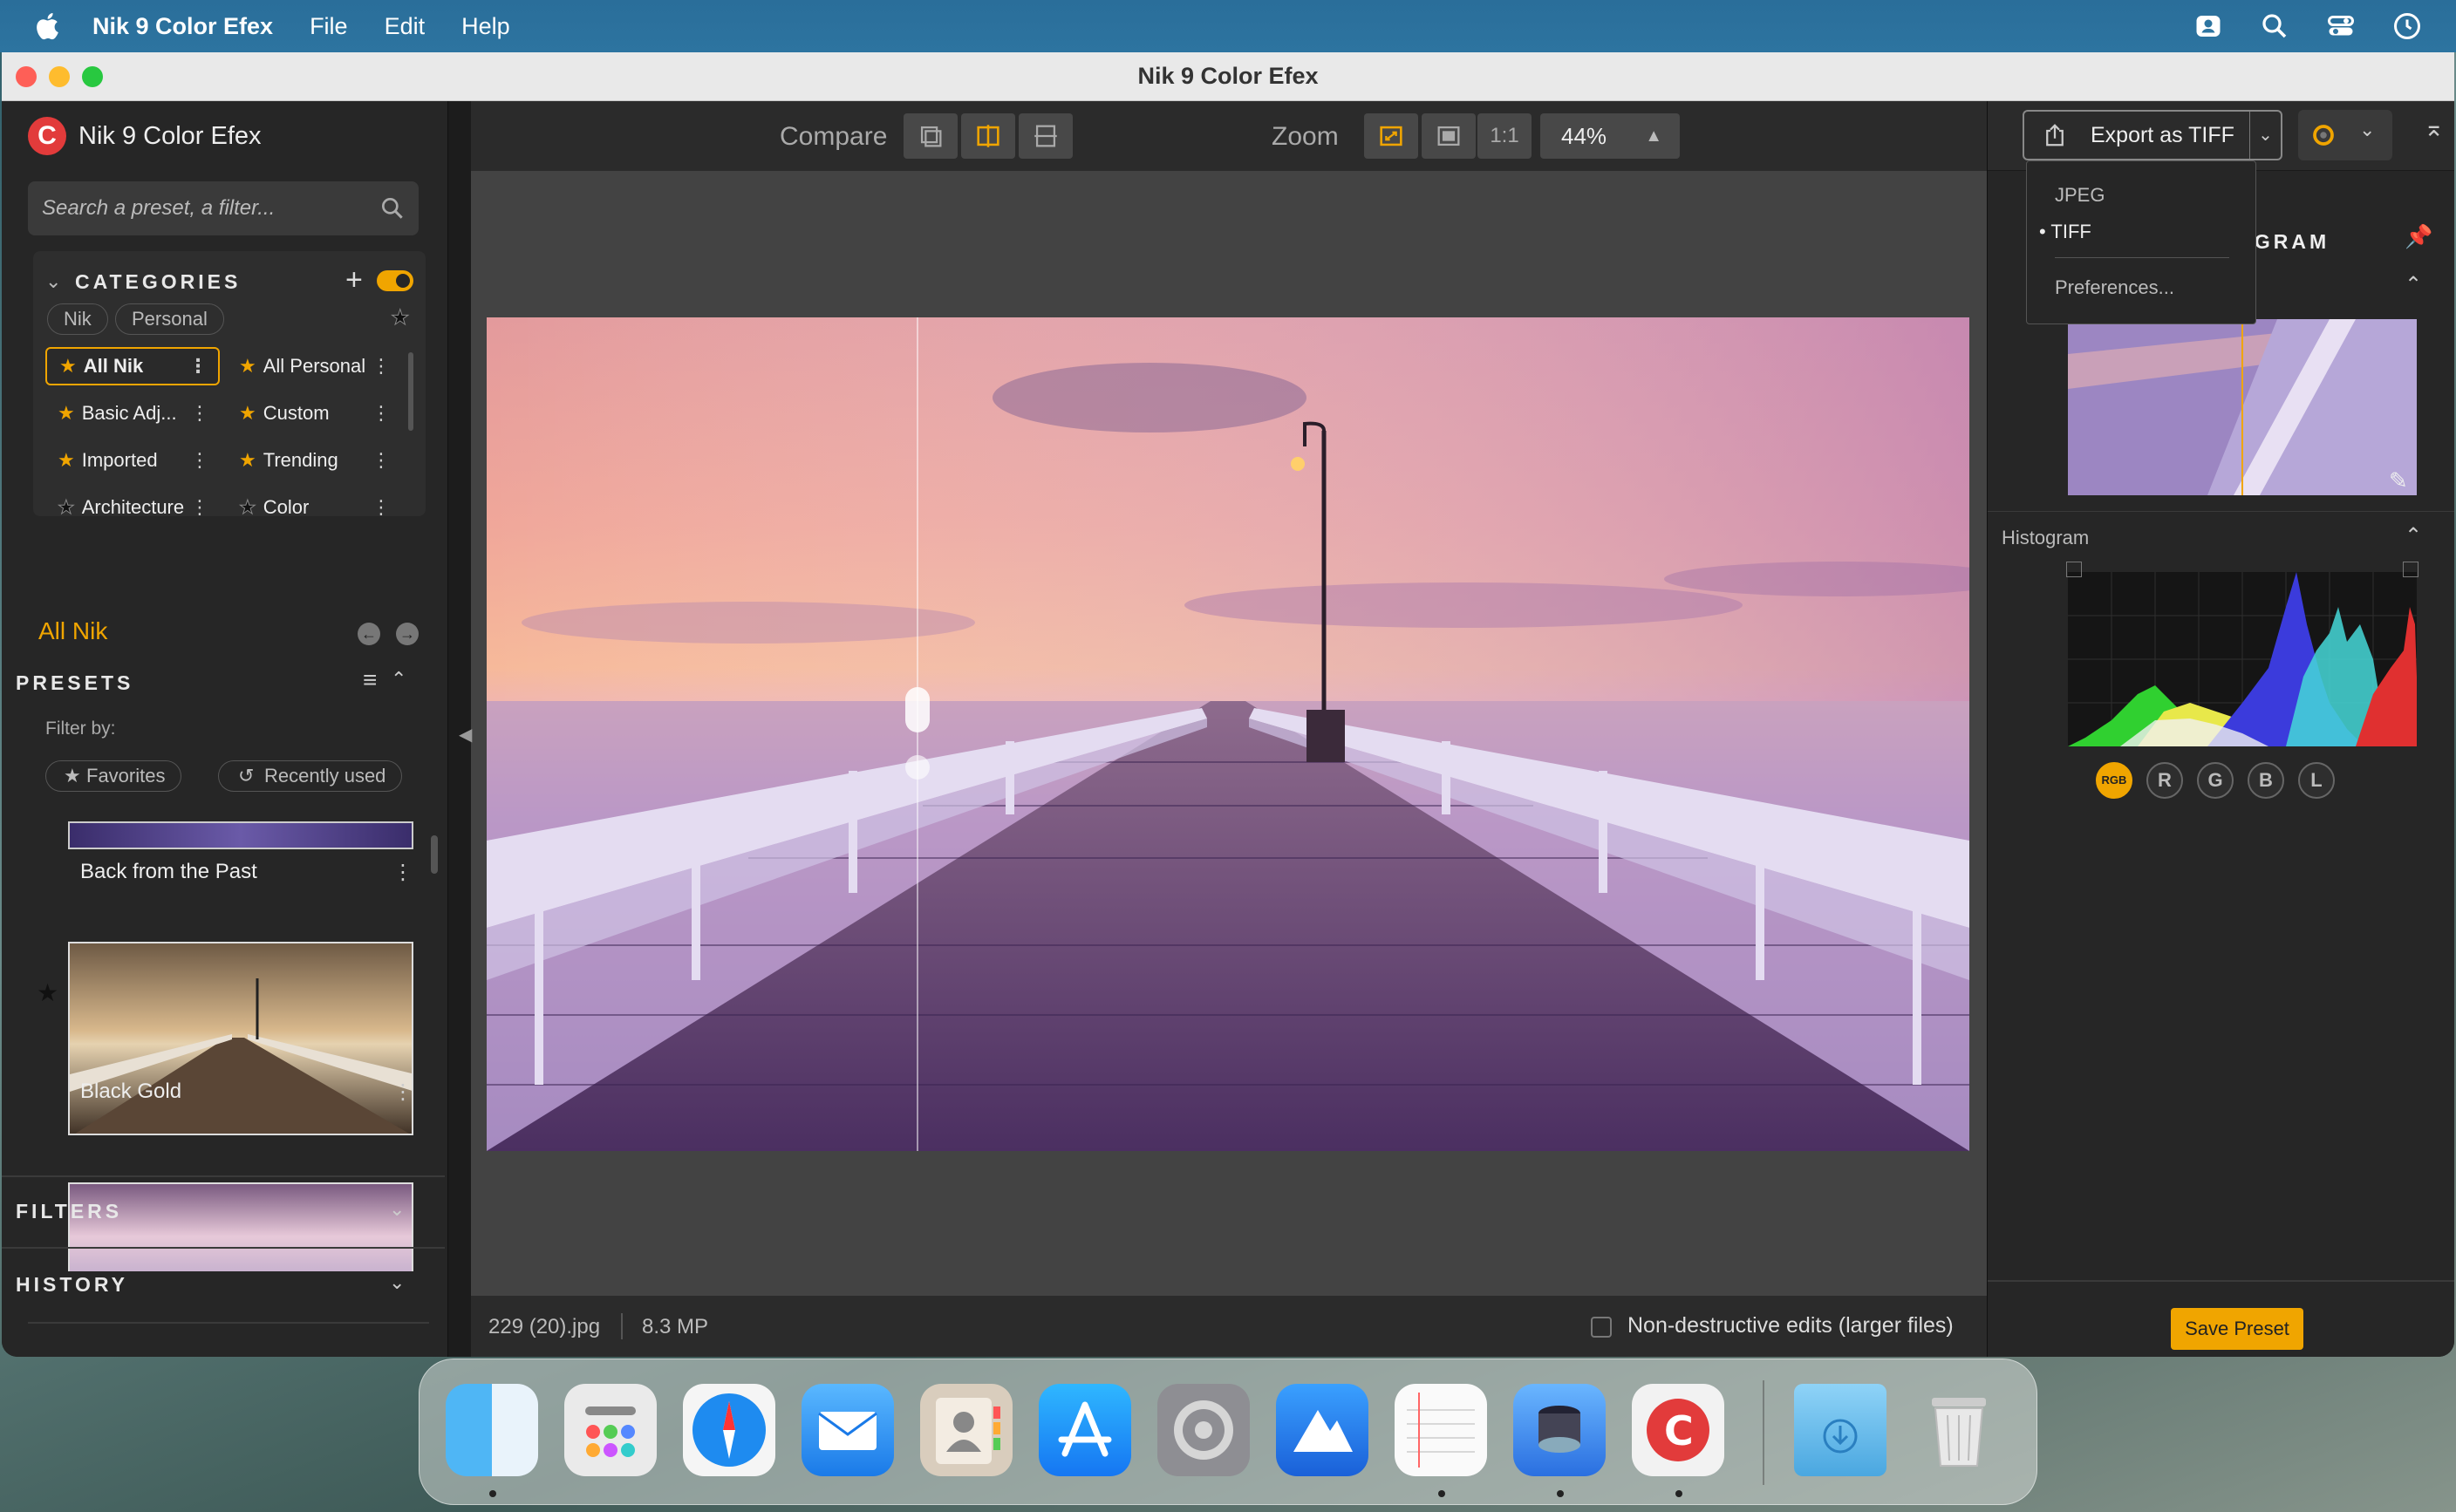 Image resolution: width=2456 pixels, height=1512 pixels. Describe the element at coordinates (132, 460) in the screenshot. I see `category-imported: ★ Imported ⋮` at that location.